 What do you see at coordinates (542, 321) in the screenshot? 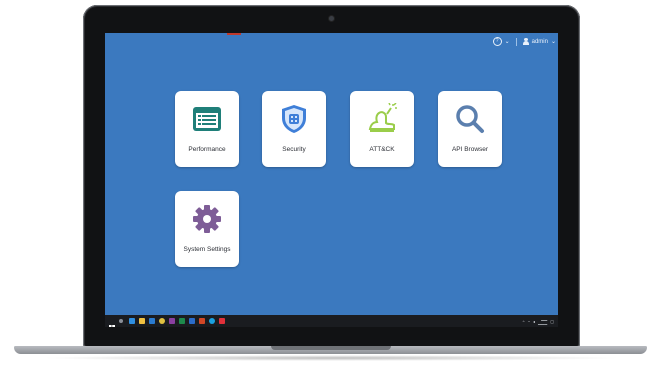
I see `taskbar-clock: ▁▁ ▁▁▁` at bounding box center [542, 321].